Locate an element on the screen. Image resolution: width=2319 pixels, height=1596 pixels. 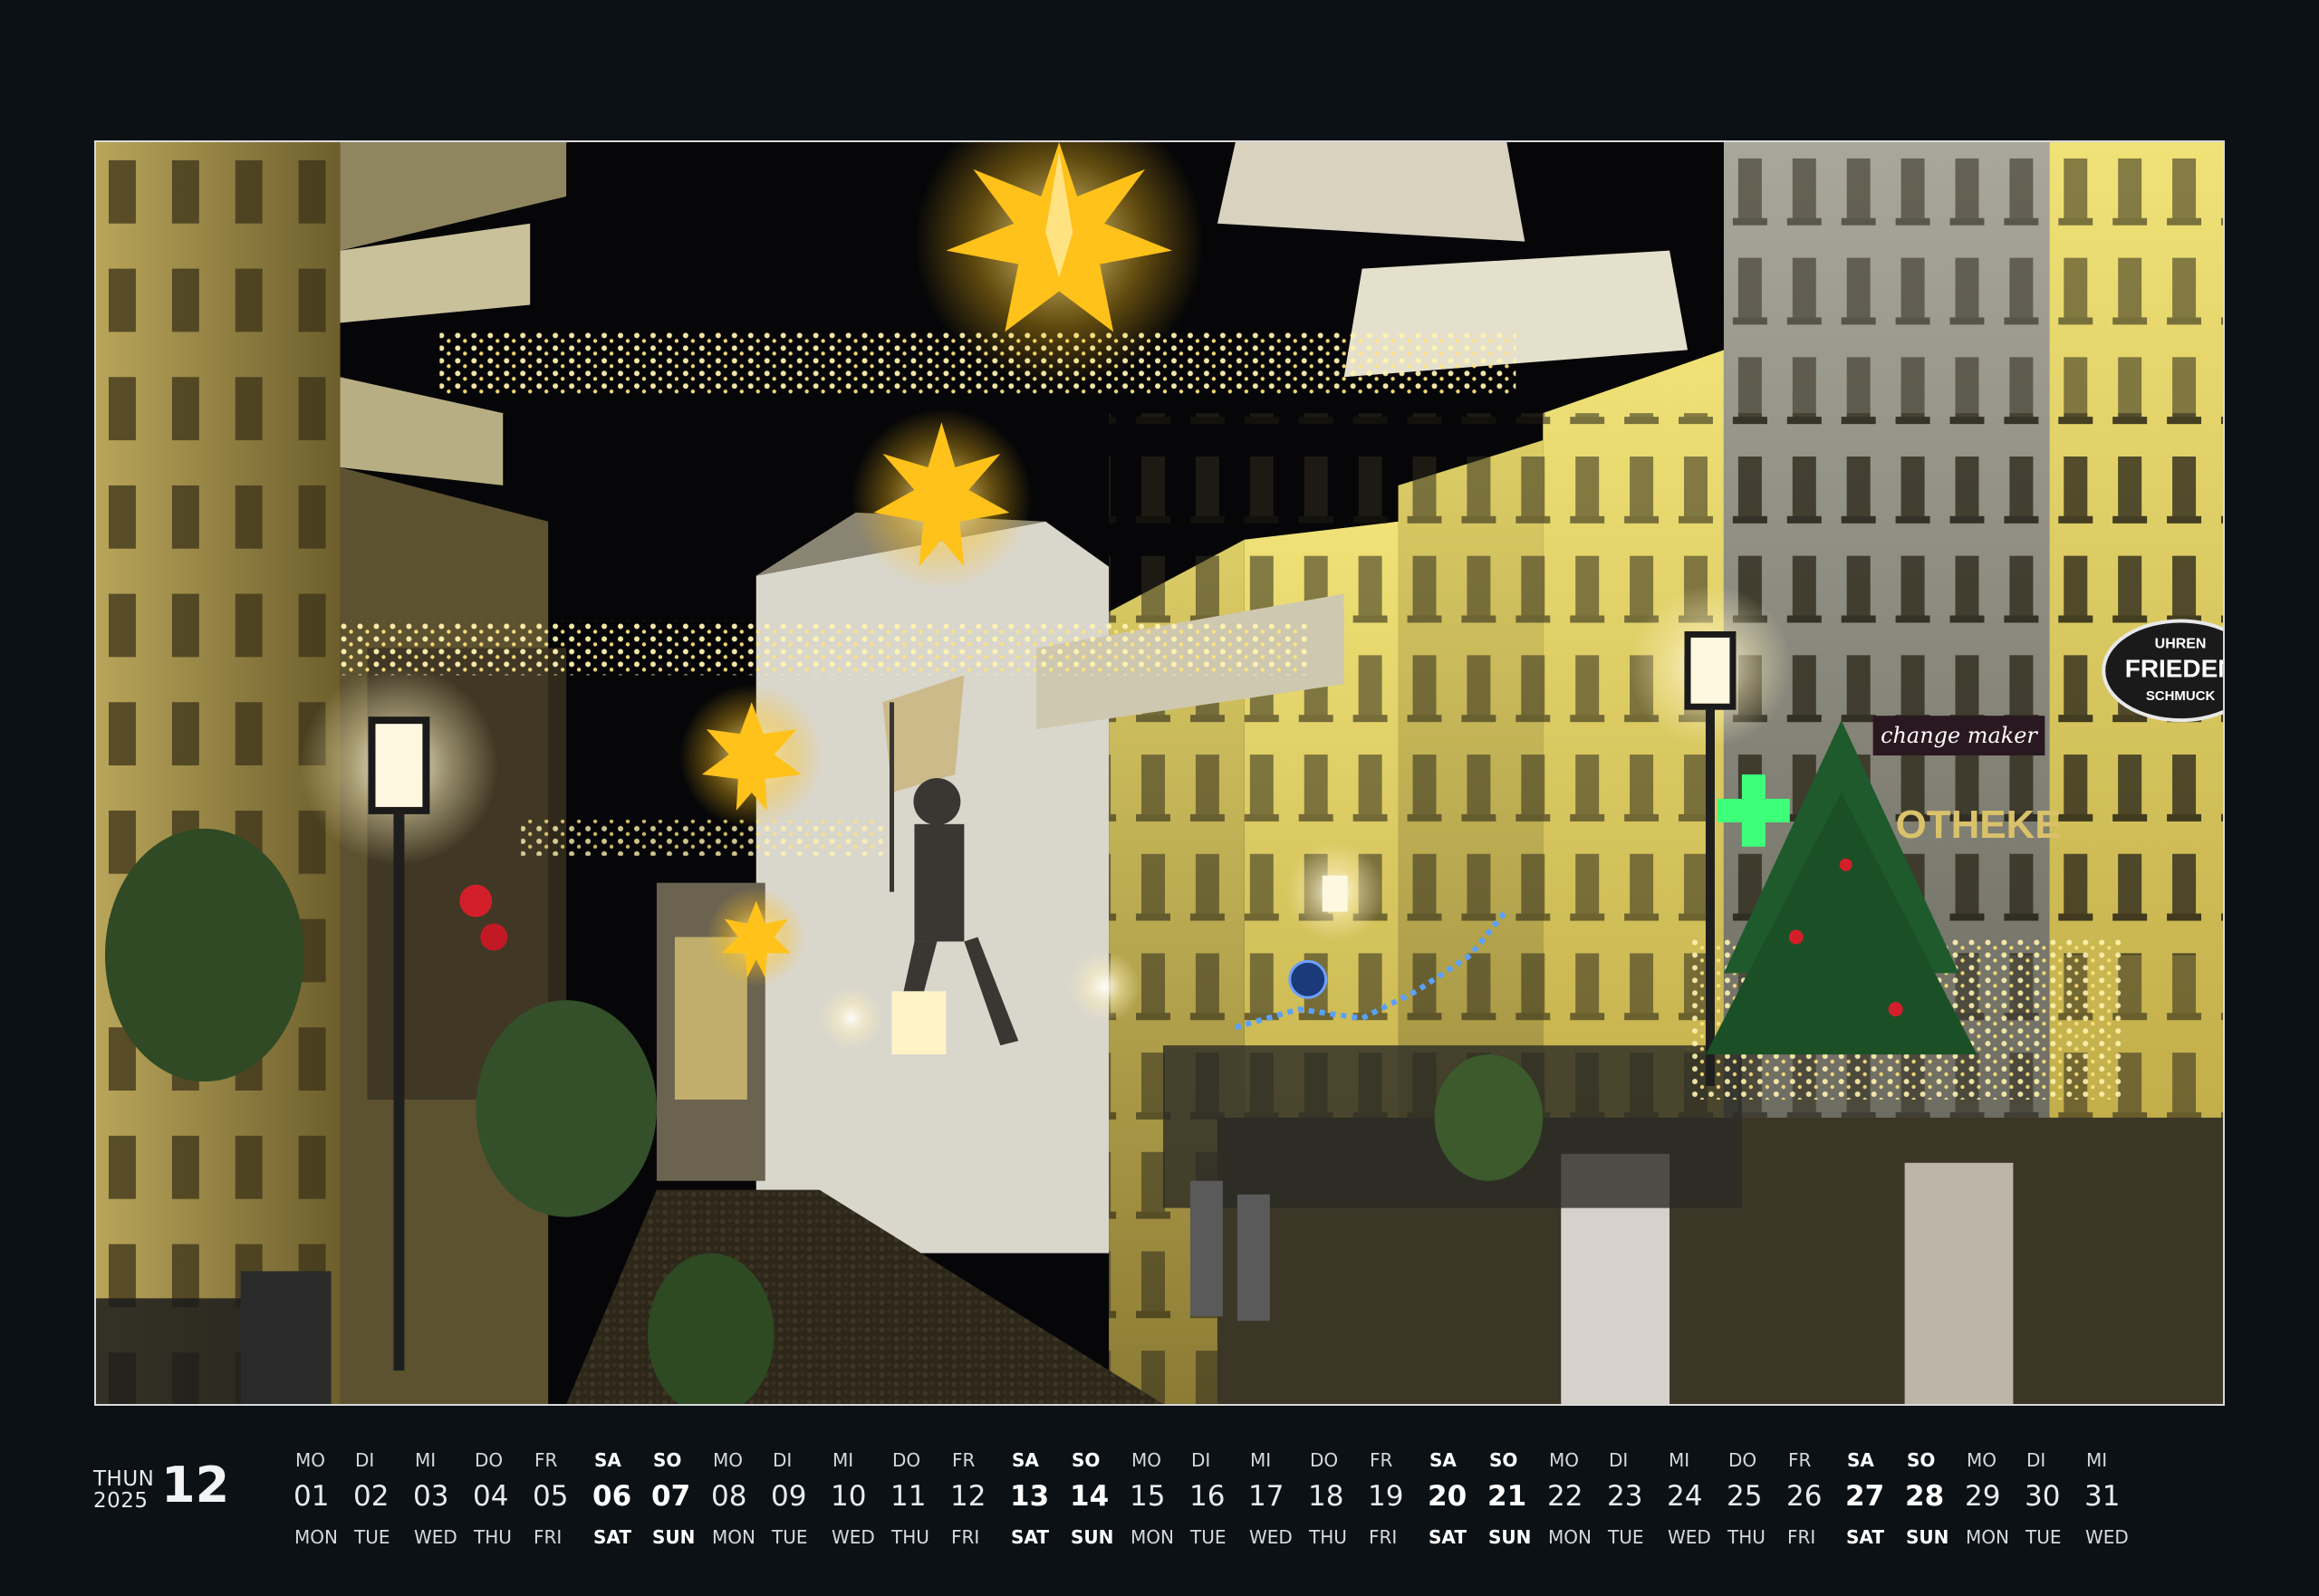
place-year-block: THUN 2025 is located at coordinates (124, 1490).